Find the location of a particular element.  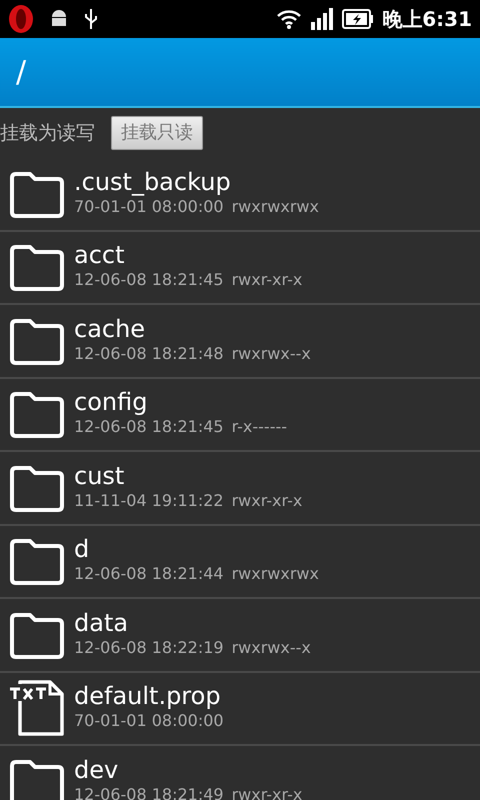

usb-icon is located at coordinates (91, 19).